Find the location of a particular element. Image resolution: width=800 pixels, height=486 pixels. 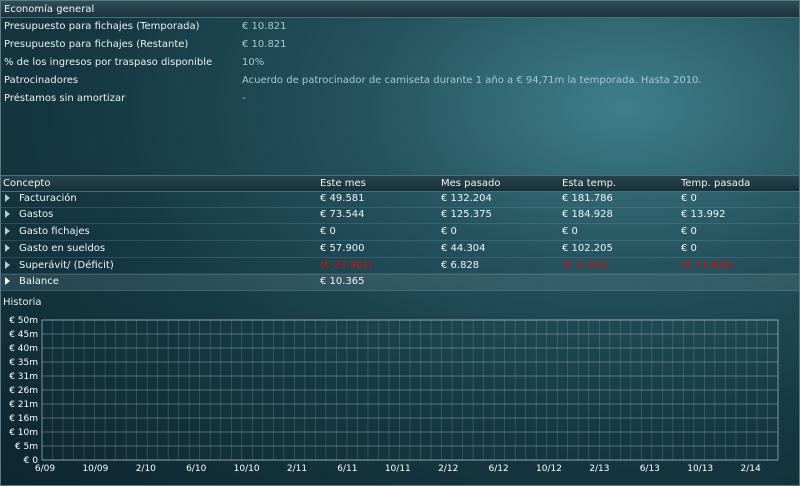

x-tick-label: 10/12 is located at coordinates (549, 469).